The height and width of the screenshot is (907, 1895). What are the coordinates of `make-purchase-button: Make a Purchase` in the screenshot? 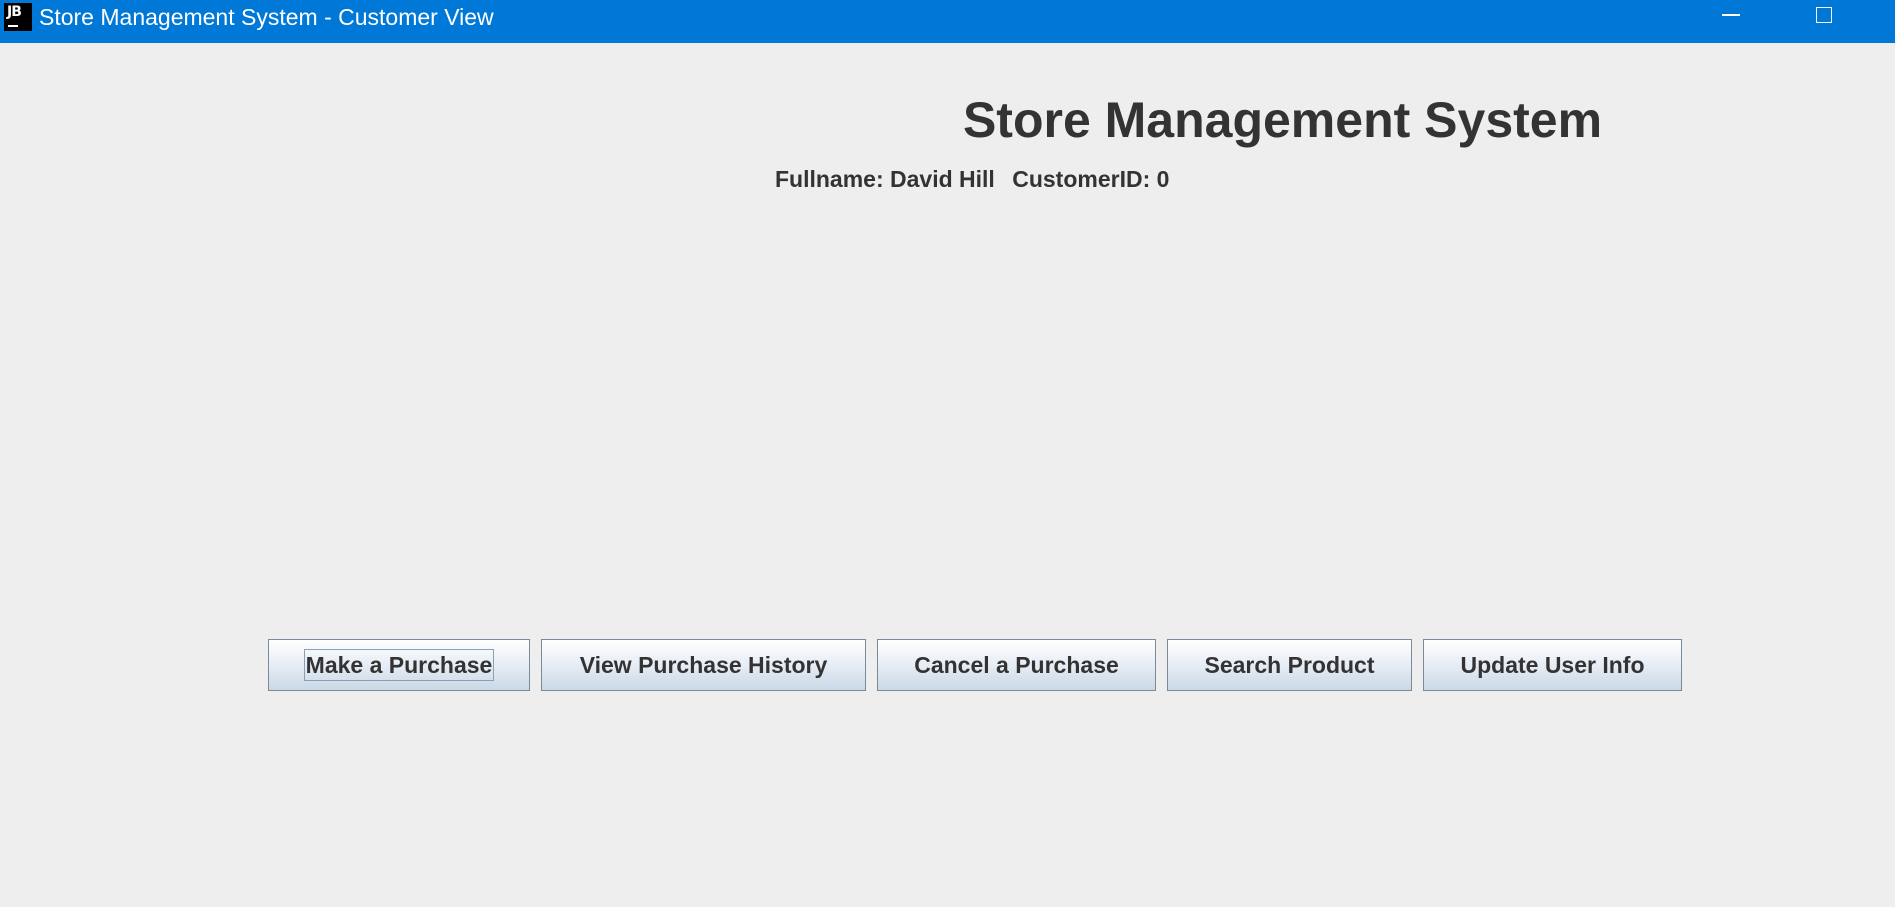 It's located at (399, 665).